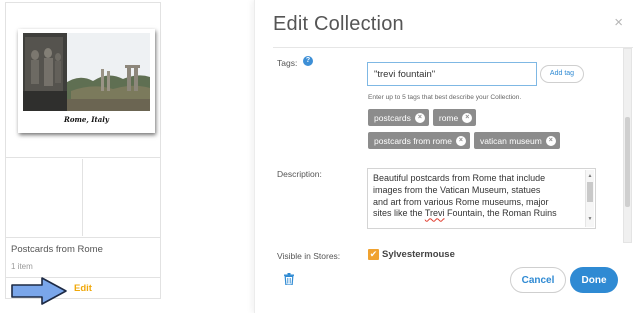  Describe the element at coordinates (538, 280) in the screenshot. I see `cancel-button: Cancel` at that location.